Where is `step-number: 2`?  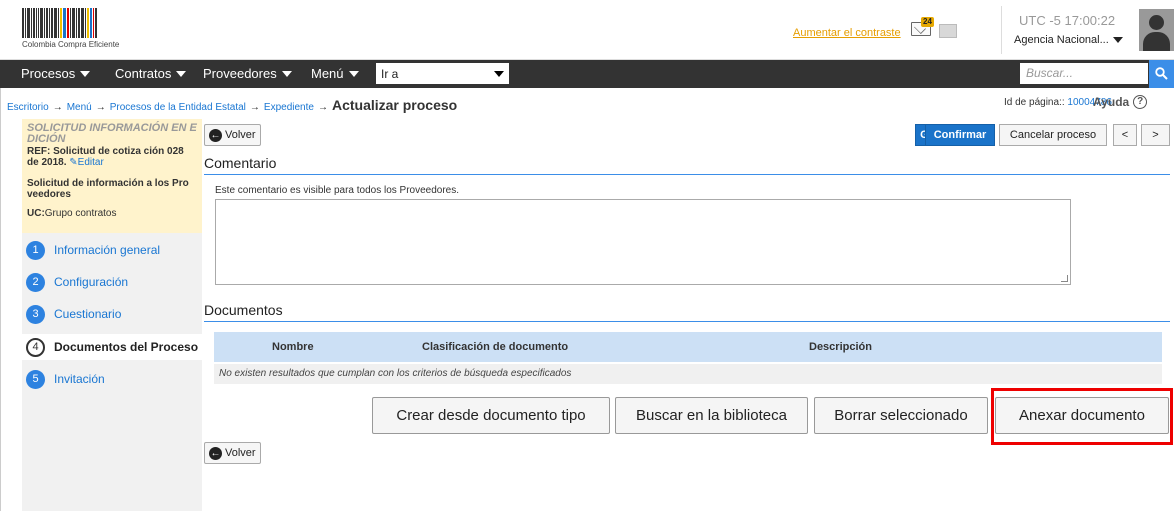 step-number: 2 is located at coordinates (35, 282).